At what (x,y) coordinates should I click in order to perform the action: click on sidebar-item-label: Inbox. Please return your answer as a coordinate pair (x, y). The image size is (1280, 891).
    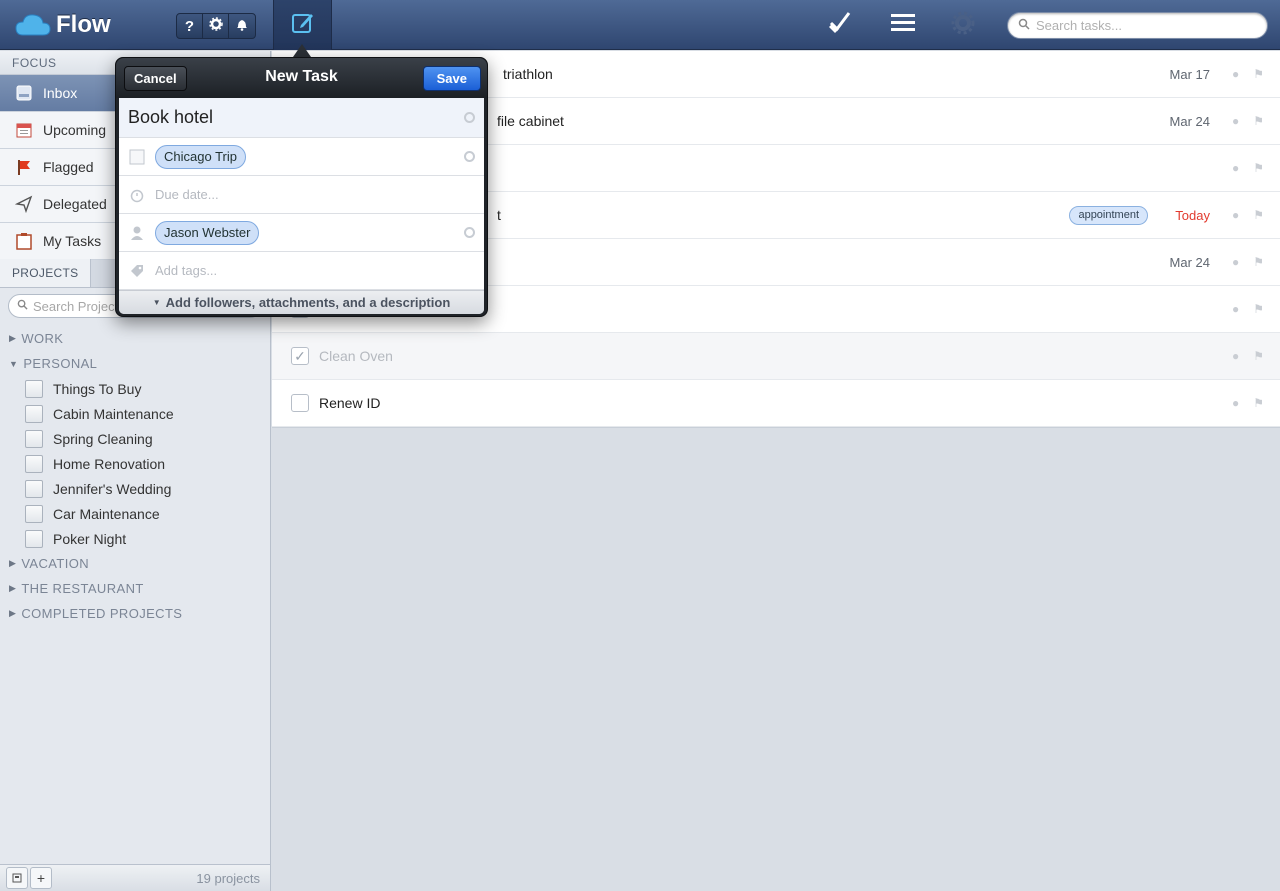
    Looking at the image, I should click on (60, 93).